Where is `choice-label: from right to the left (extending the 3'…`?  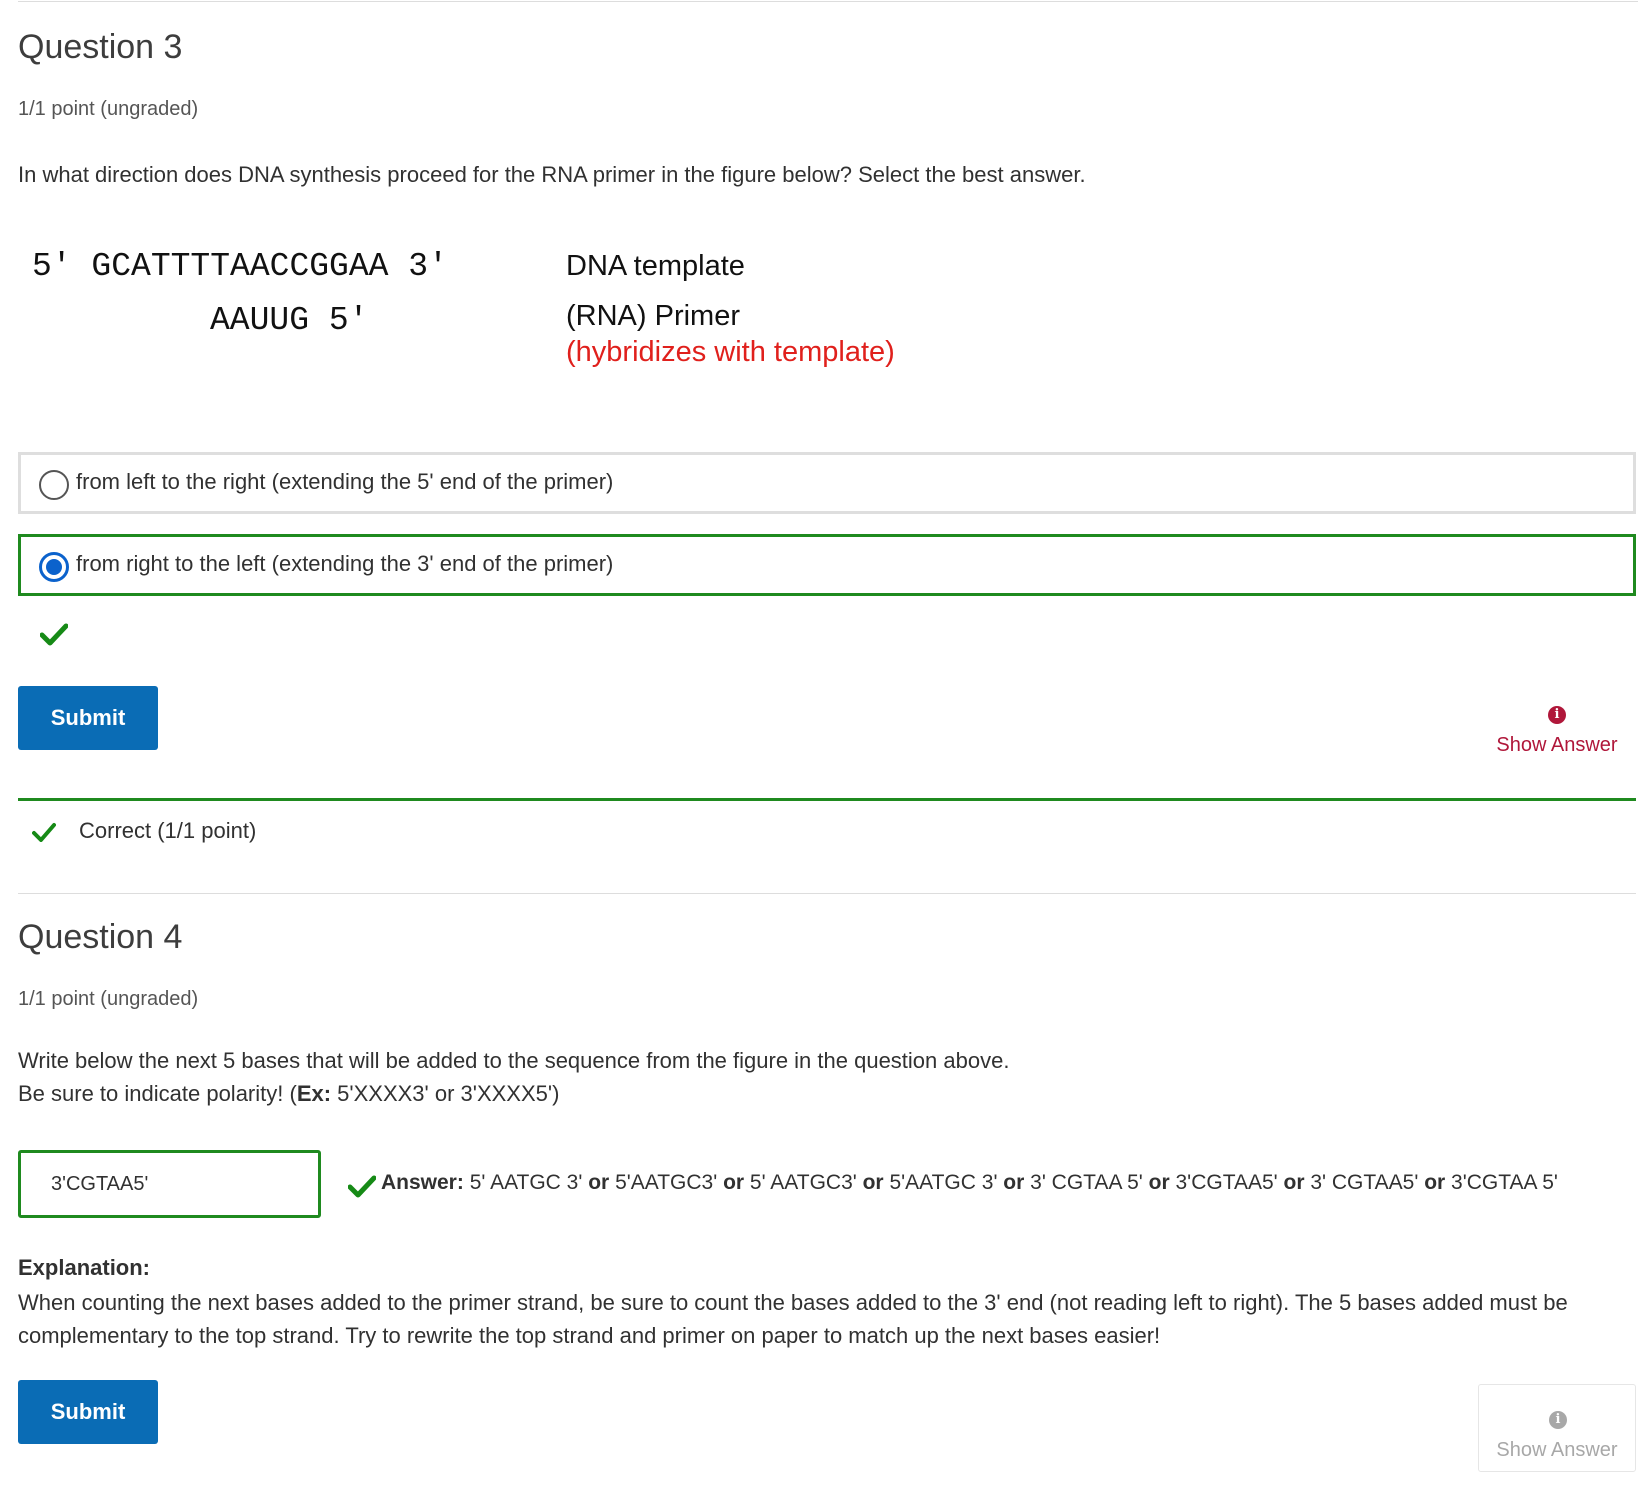 choice-label: from right to the left (extending the 3'… is located at coordinates (345, 563).